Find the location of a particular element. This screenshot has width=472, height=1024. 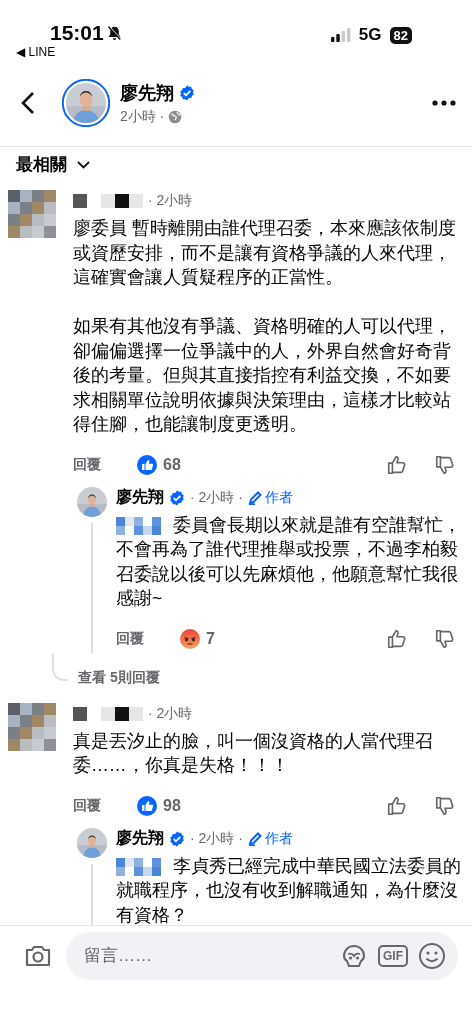

camera-icon is located at coordinates (38, 956).